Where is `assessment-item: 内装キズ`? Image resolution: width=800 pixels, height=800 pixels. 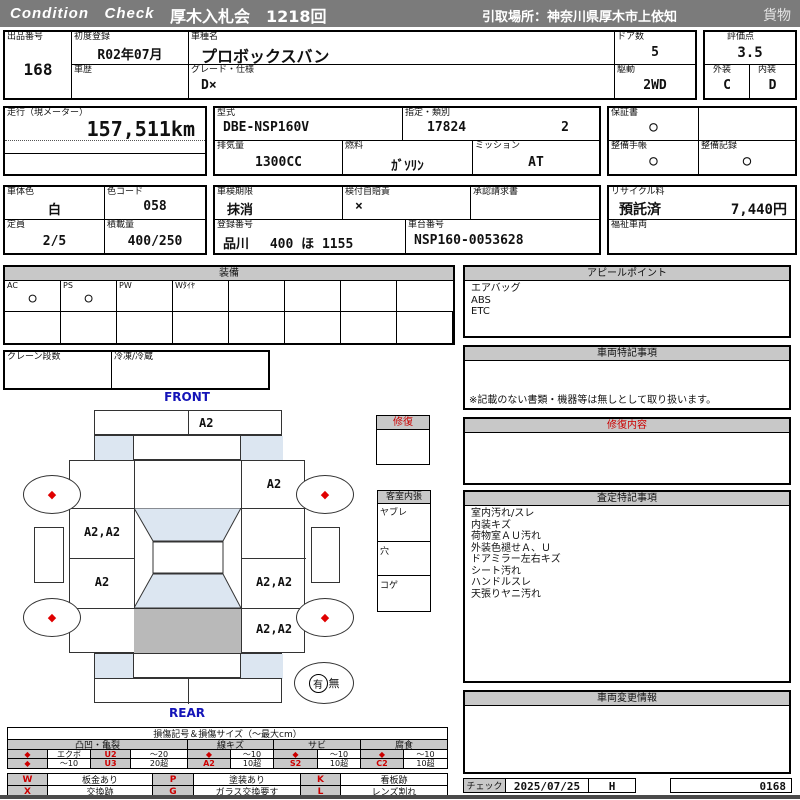
assessment-item: 内装キズ is located at coordinates (491, 525).